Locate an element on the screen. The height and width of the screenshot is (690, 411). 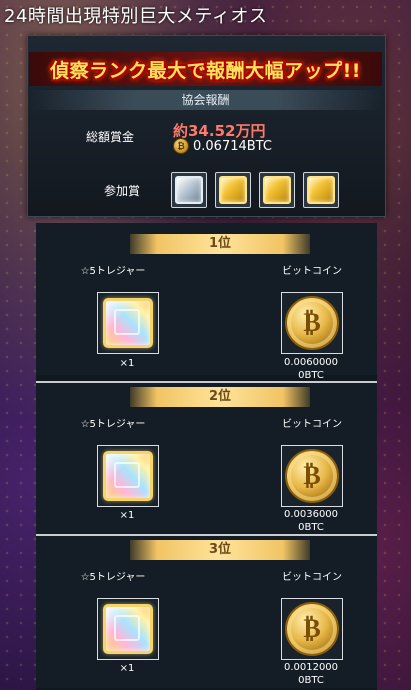
silver-treasure-cube-icon is located at coordinates (189, 190).